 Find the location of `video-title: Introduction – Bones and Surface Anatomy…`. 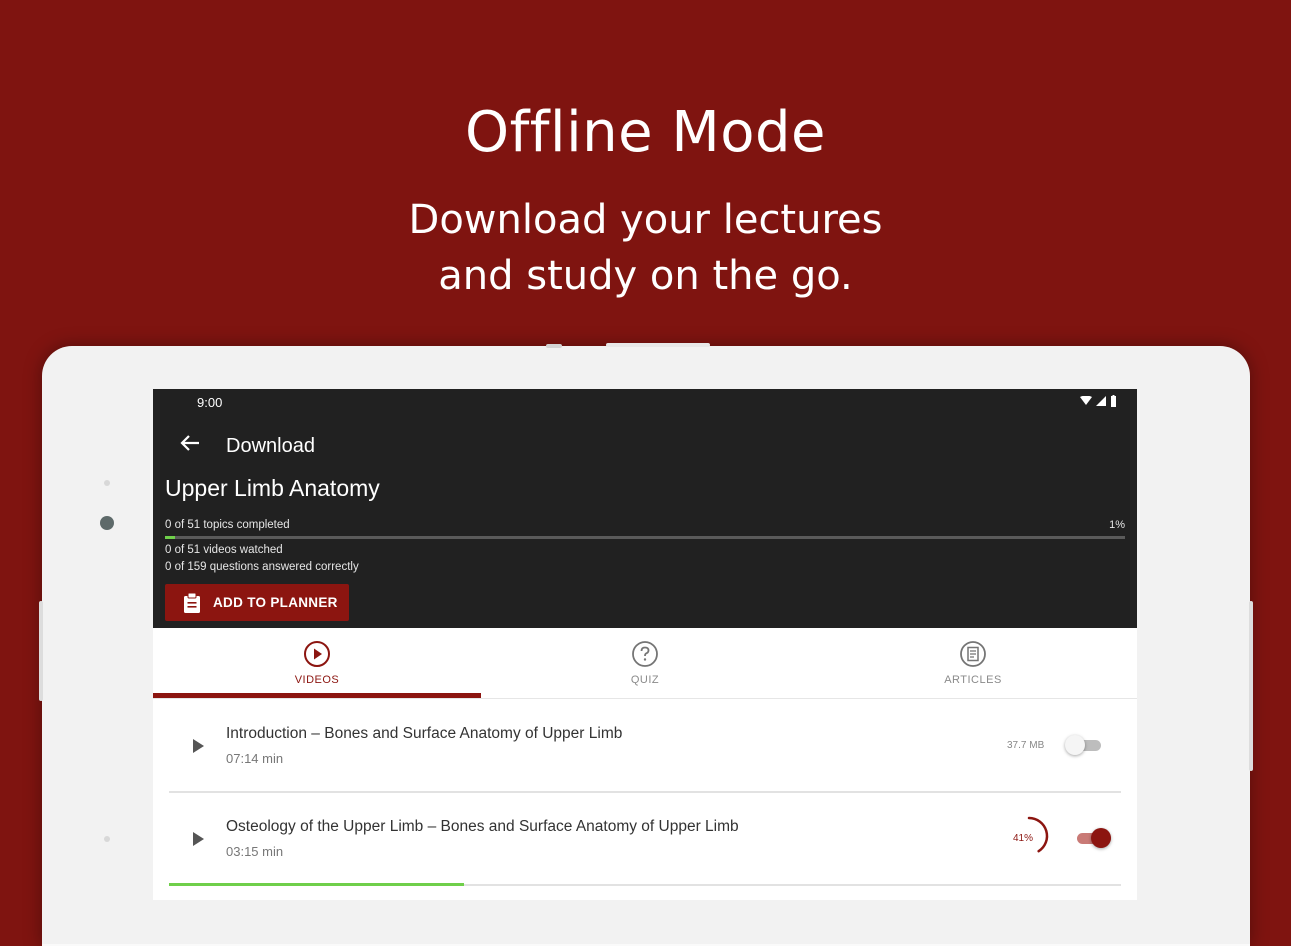

video-title: Introduction – Bones and Surface Anatomy… is located at coordinates (424, 733).